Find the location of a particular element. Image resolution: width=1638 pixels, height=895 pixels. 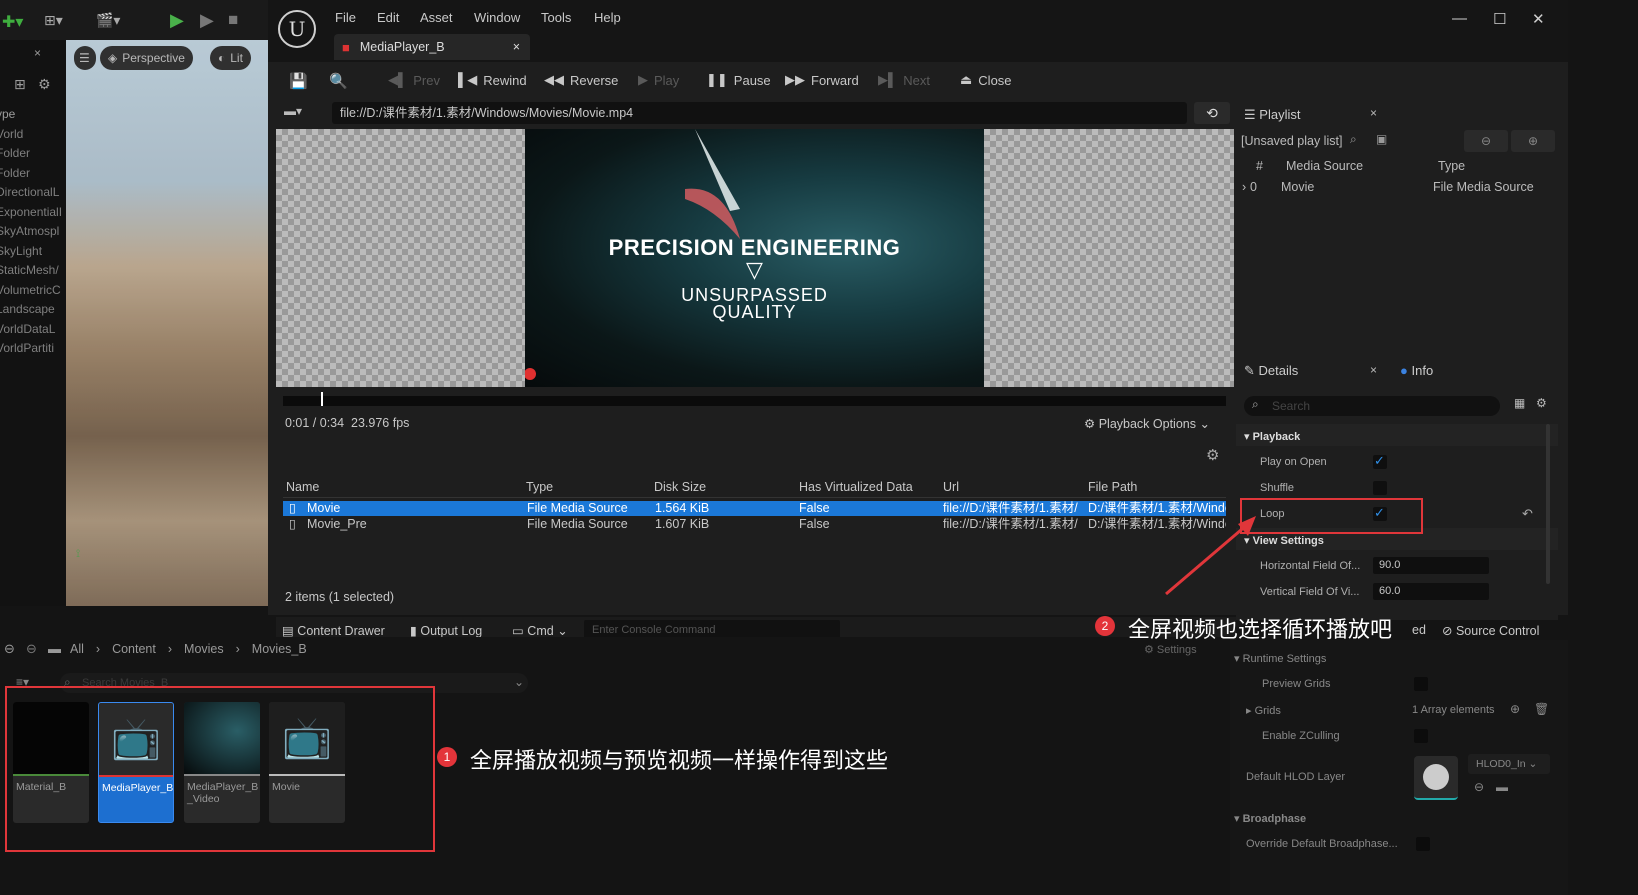

playlist-next-icon: ⊕ is located at coordinates (1533, 141).